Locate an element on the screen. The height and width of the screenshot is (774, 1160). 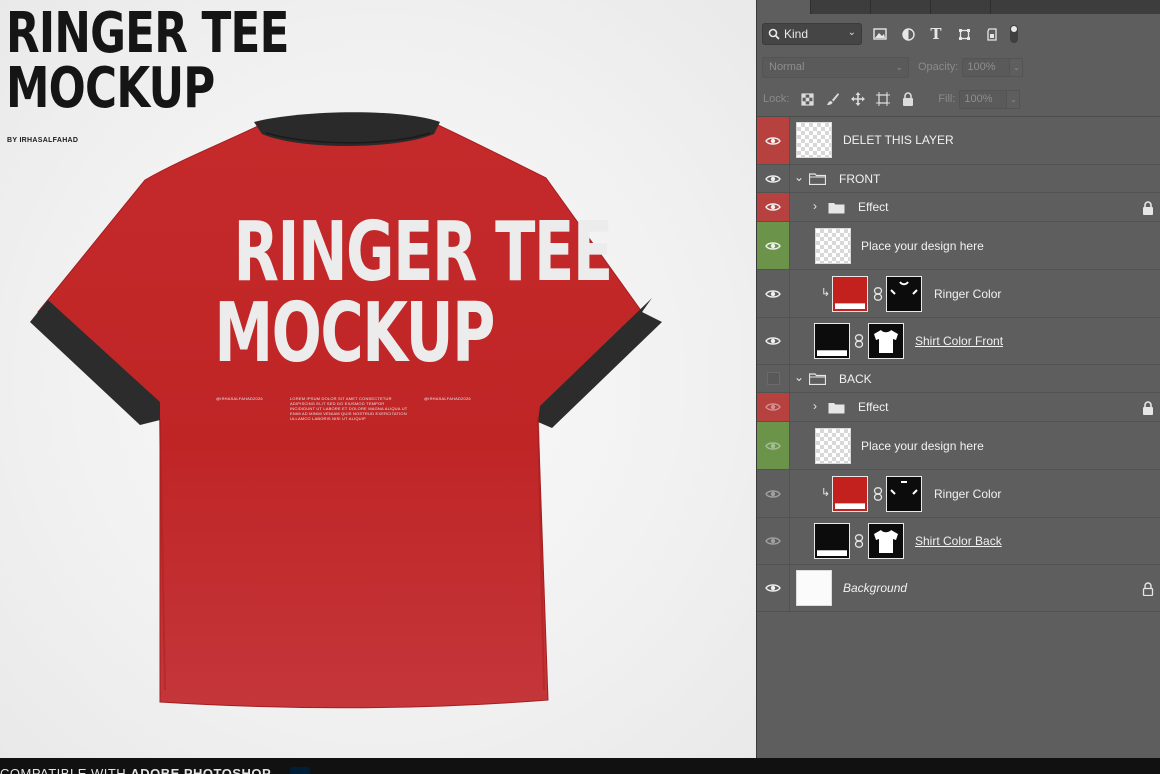
opacity-input: 100% ⌄ is located at coordinates (993, 67).